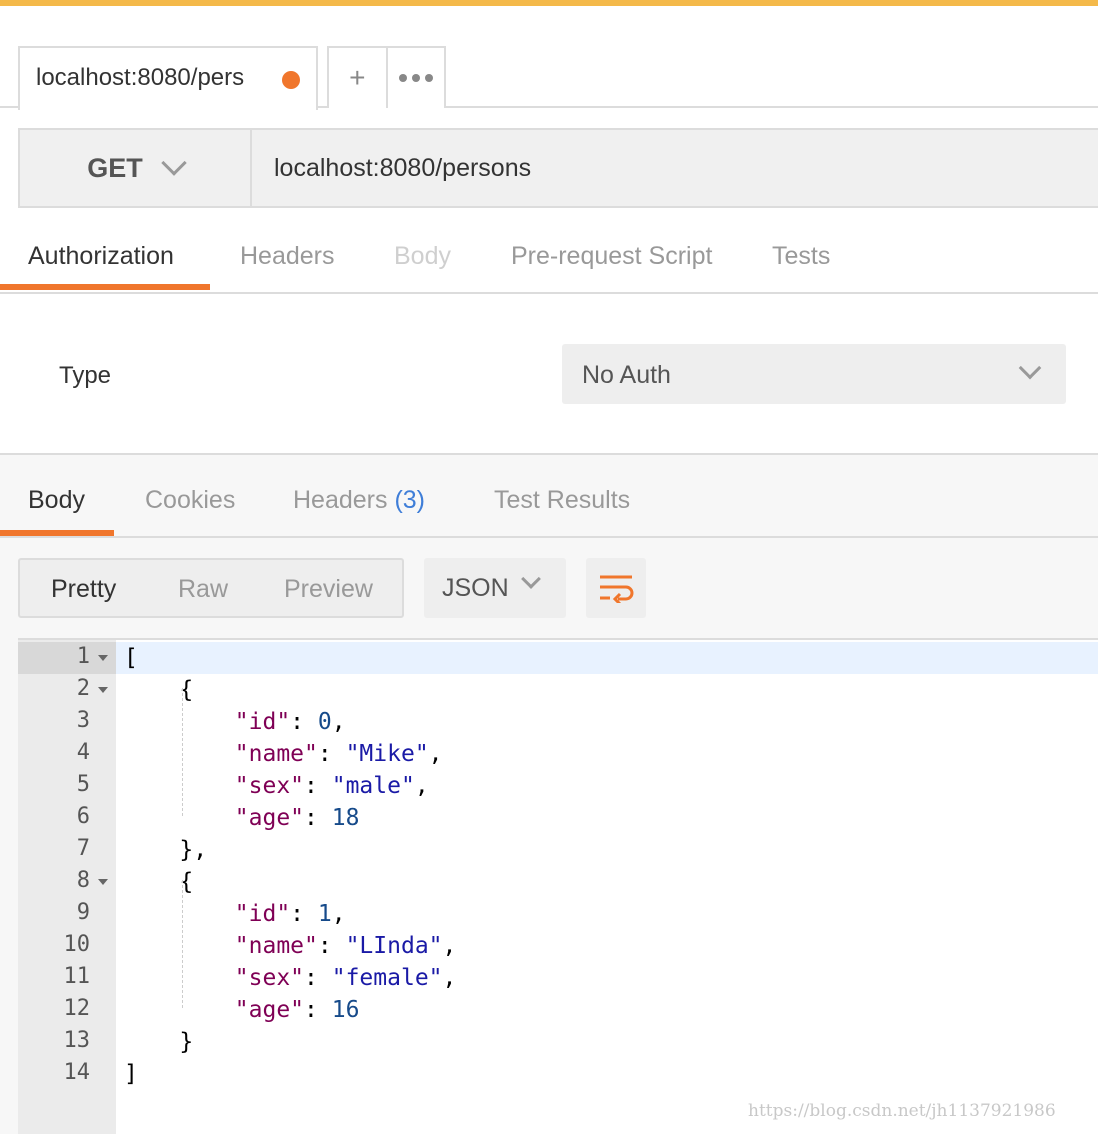  I want to click on code-text: "name": "Mike",, so click(338, 754).